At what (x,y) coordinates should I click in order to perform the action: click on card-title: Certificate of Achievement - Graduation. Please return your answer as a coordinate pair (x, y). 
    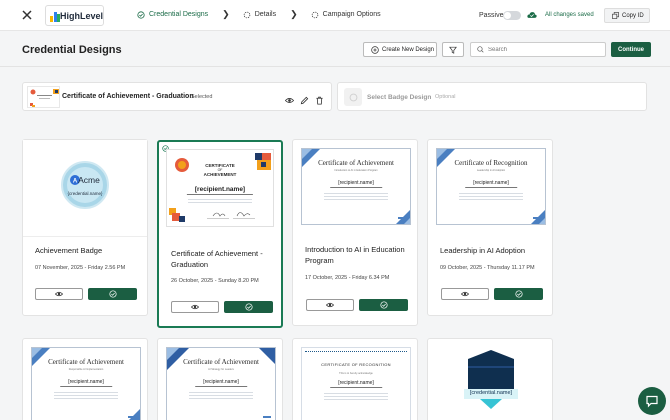
    Looking at the image, I should click on (217, 259).